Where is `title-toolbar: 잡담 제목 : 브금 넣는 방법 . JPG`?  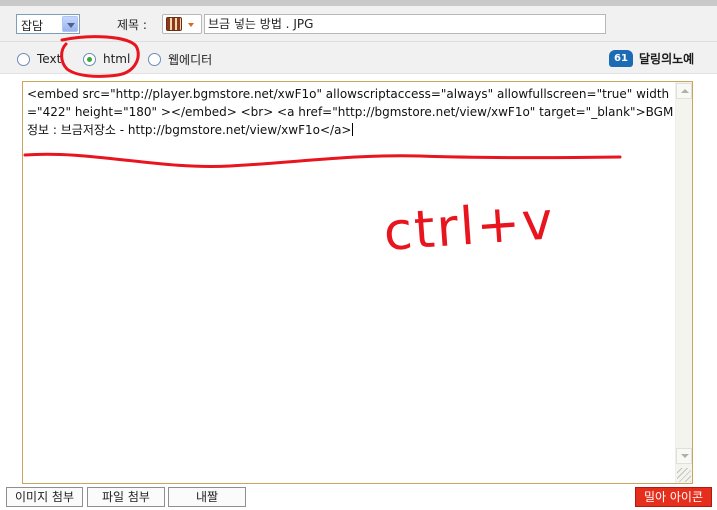
title-toolbar: 잡담 제목 : 브금 넣는 방법 . JPG is located at coordinates (358, 24).